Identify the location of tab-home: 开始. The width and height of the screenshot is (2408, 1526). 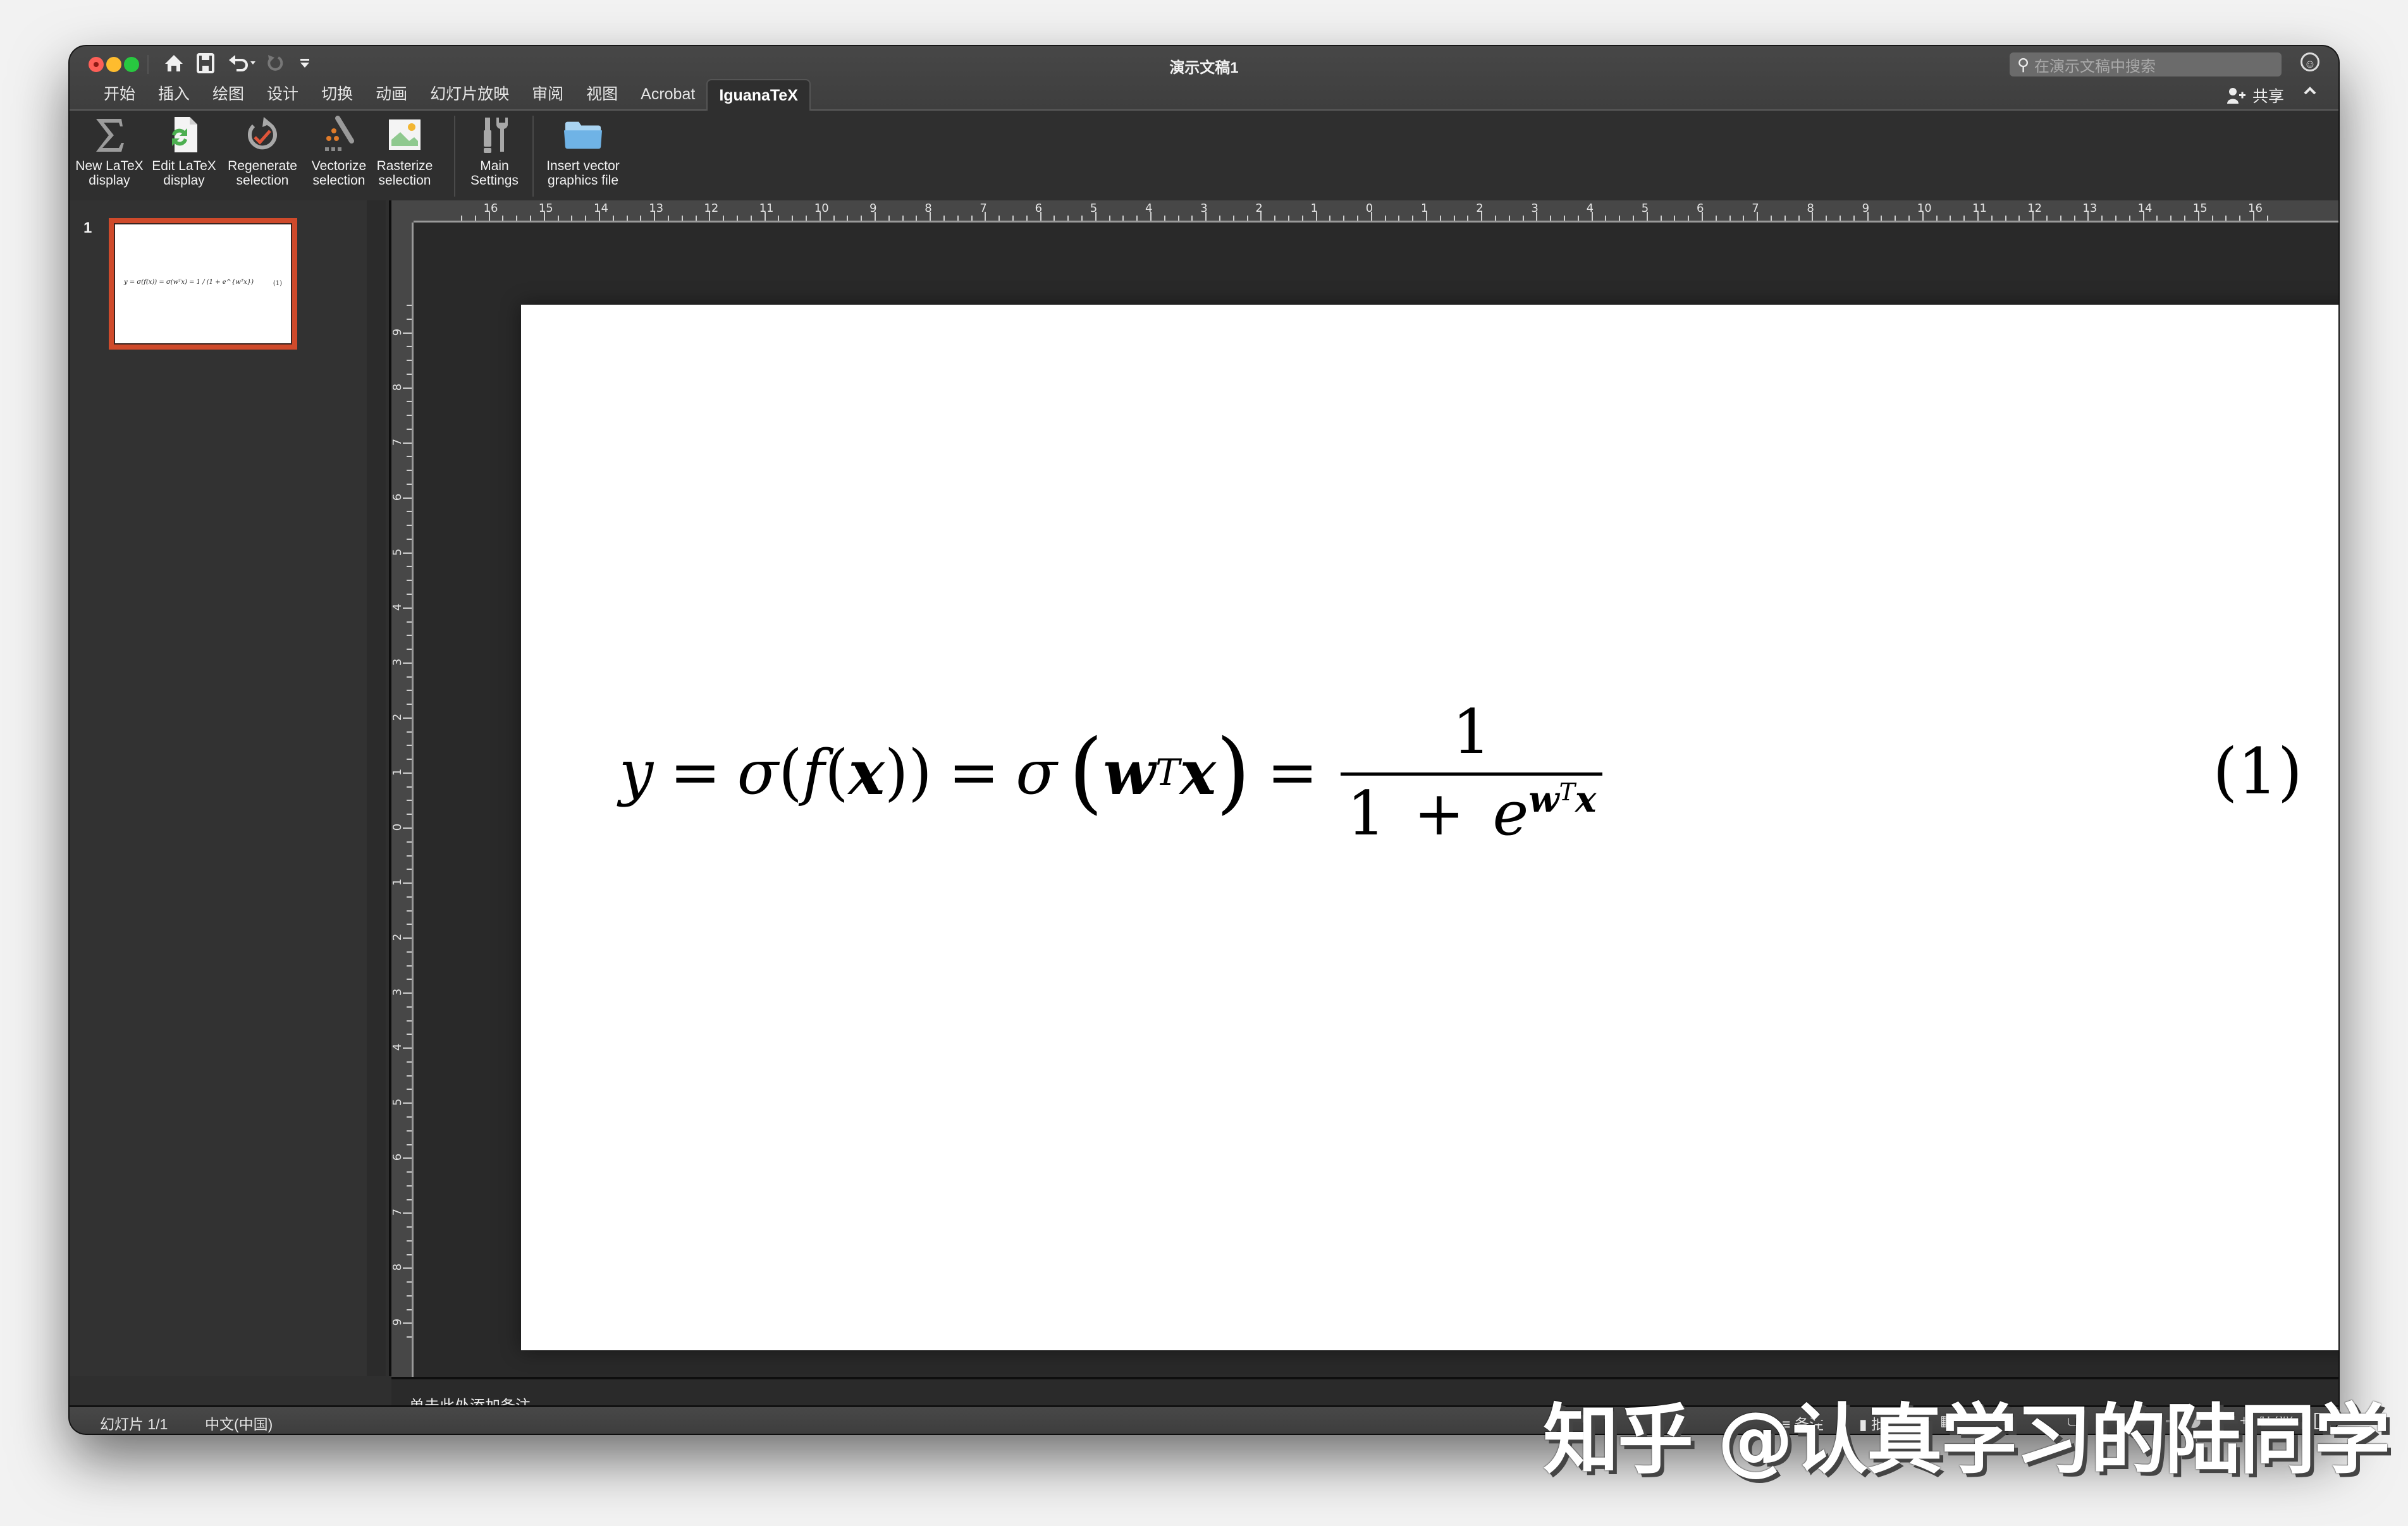
(119, 94).